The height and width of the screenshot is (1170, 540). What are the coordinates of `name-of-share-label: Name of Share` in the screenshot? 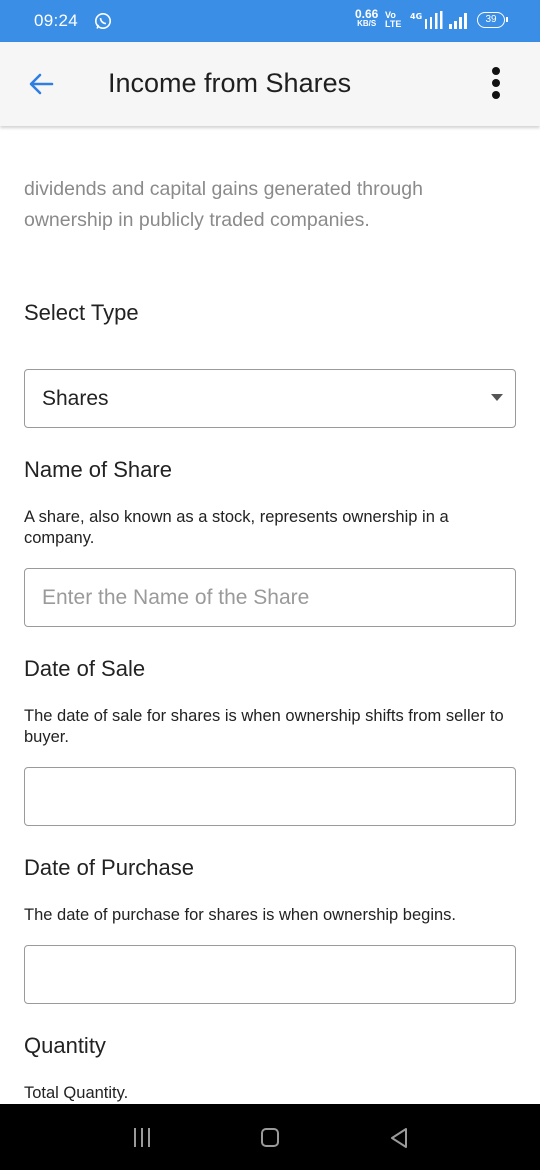 It's located at (98, 469).